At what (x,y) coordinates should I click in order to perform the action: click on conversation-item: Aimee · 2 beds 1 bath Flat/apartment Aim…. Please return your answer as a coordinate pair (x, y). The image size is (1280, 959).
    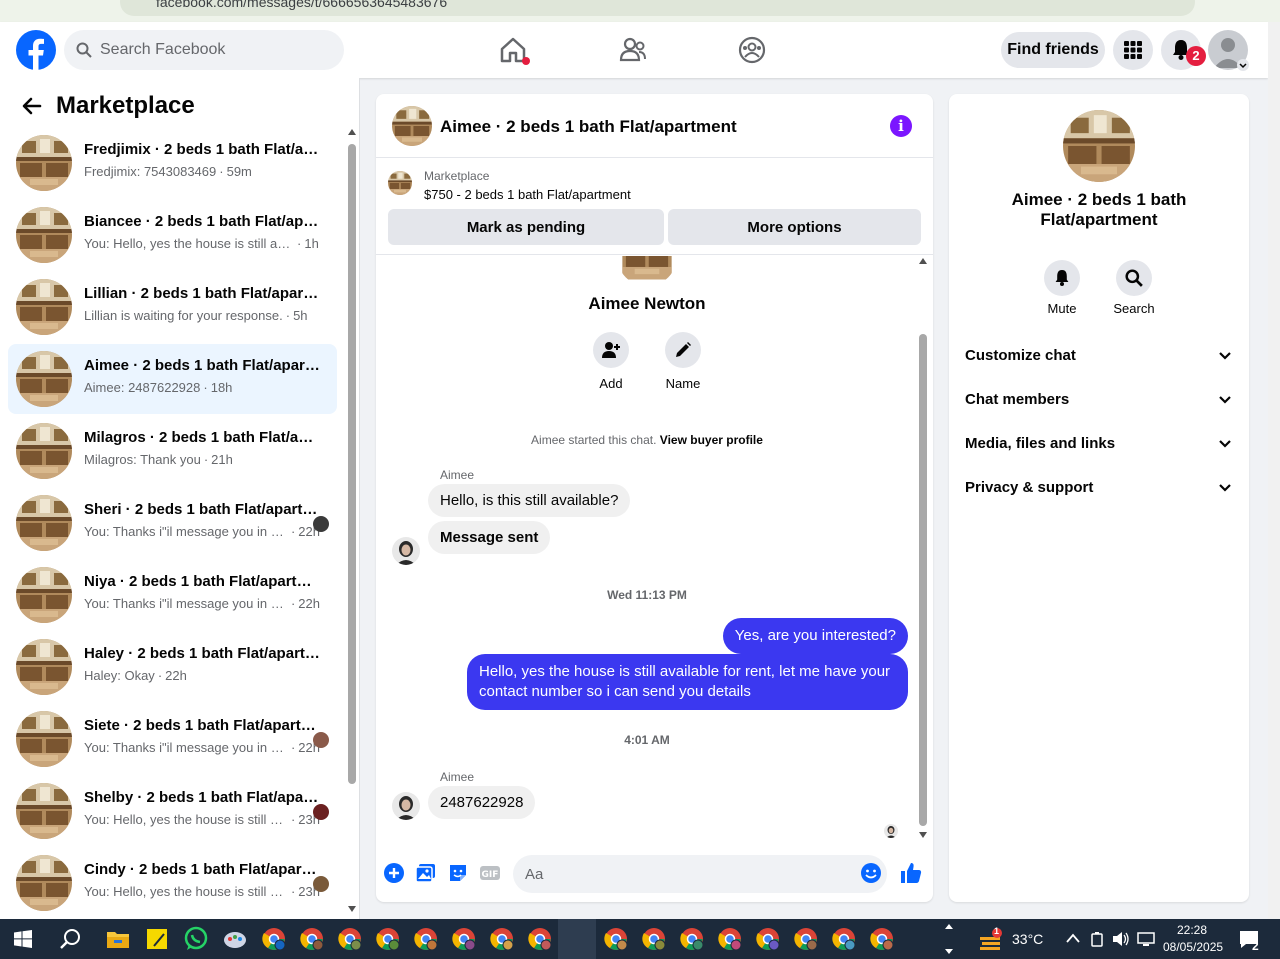
    Looking at the image, I should click on (172, 379).